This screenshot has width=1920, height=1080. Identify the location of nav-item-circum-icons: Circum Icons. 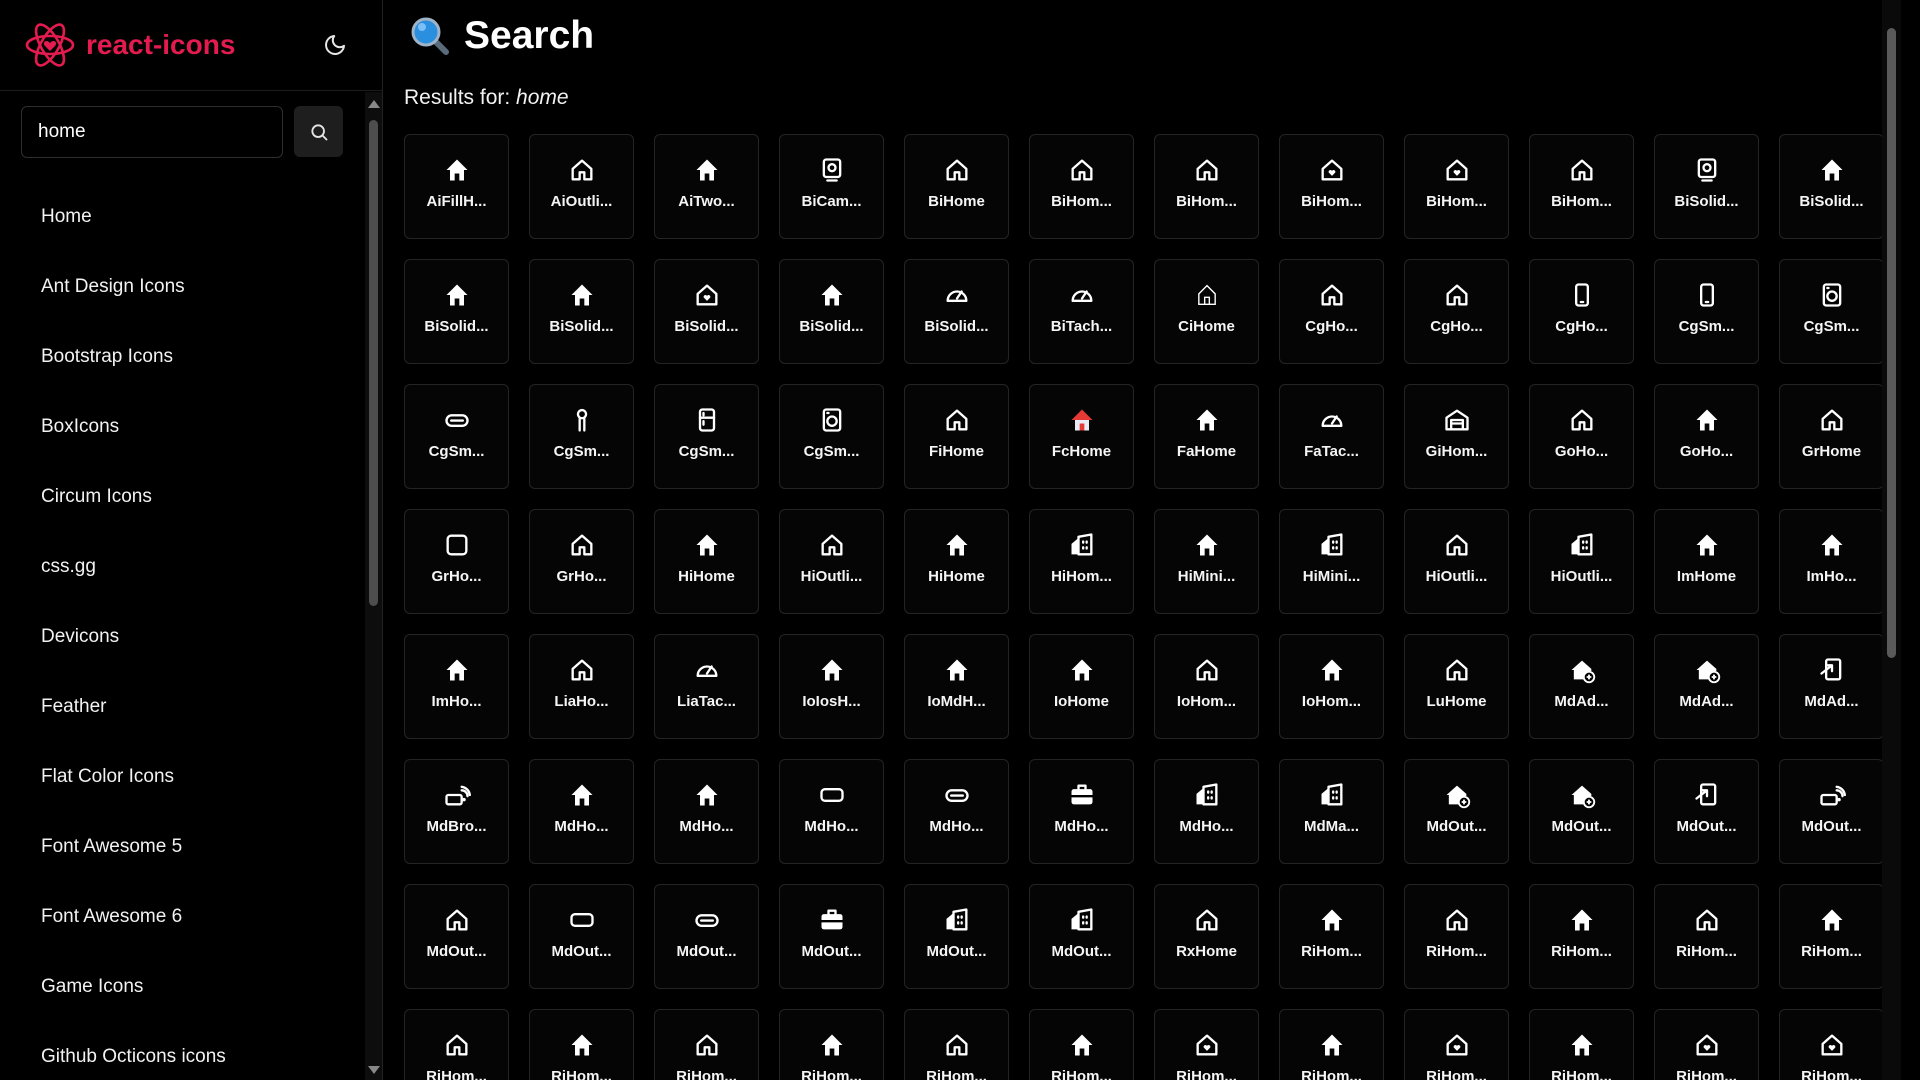
(182, 497).